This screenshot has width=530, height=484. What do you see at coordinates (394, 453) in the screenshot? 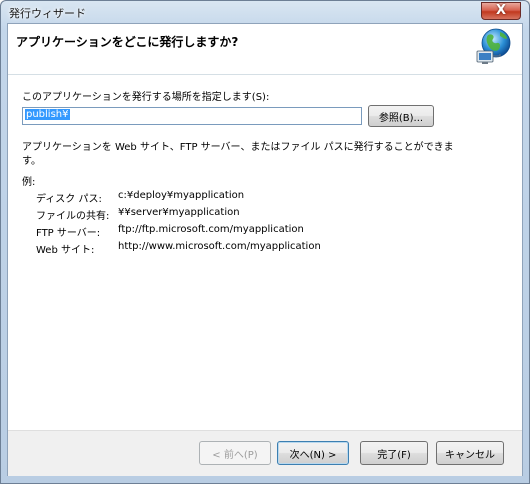
I see `finish-button: 完了(F)` at bounding box center [394, 453].